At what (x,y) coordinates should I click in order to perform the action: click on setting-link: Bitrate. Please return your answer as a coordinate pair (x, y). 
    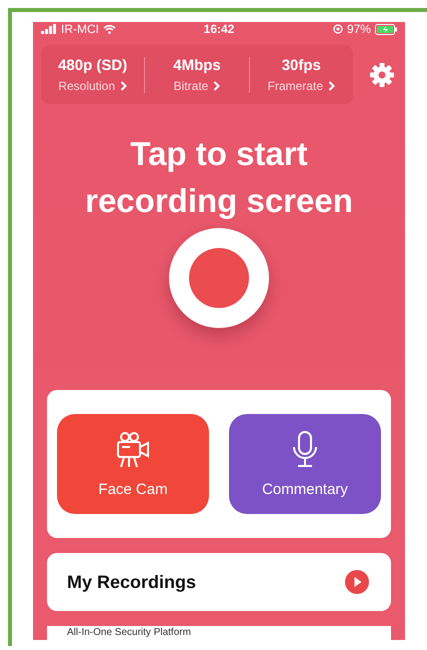
    Looking at the image, I should click on (197, 85).